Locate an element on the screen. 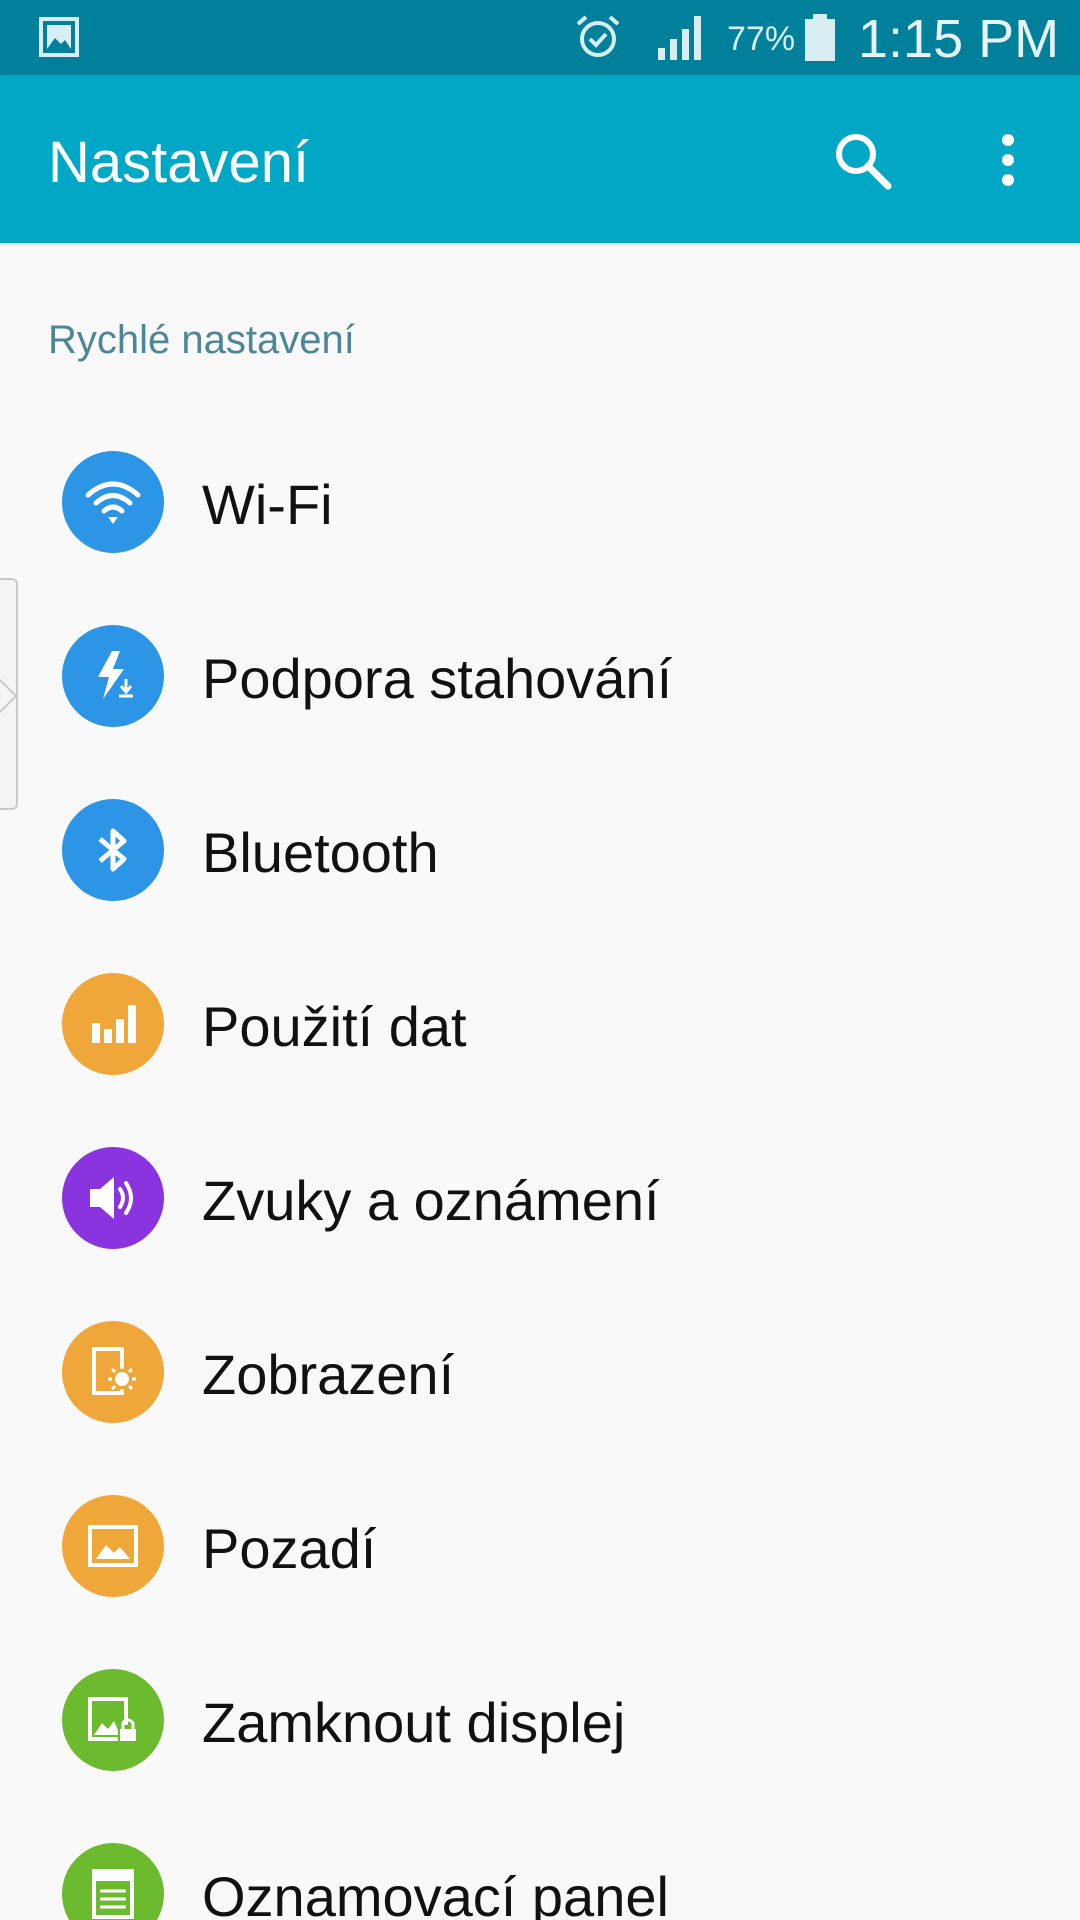 The width and height of the screenshot is (1080, 1920). wallpaper-icon is located at coordinates (113, 1546).